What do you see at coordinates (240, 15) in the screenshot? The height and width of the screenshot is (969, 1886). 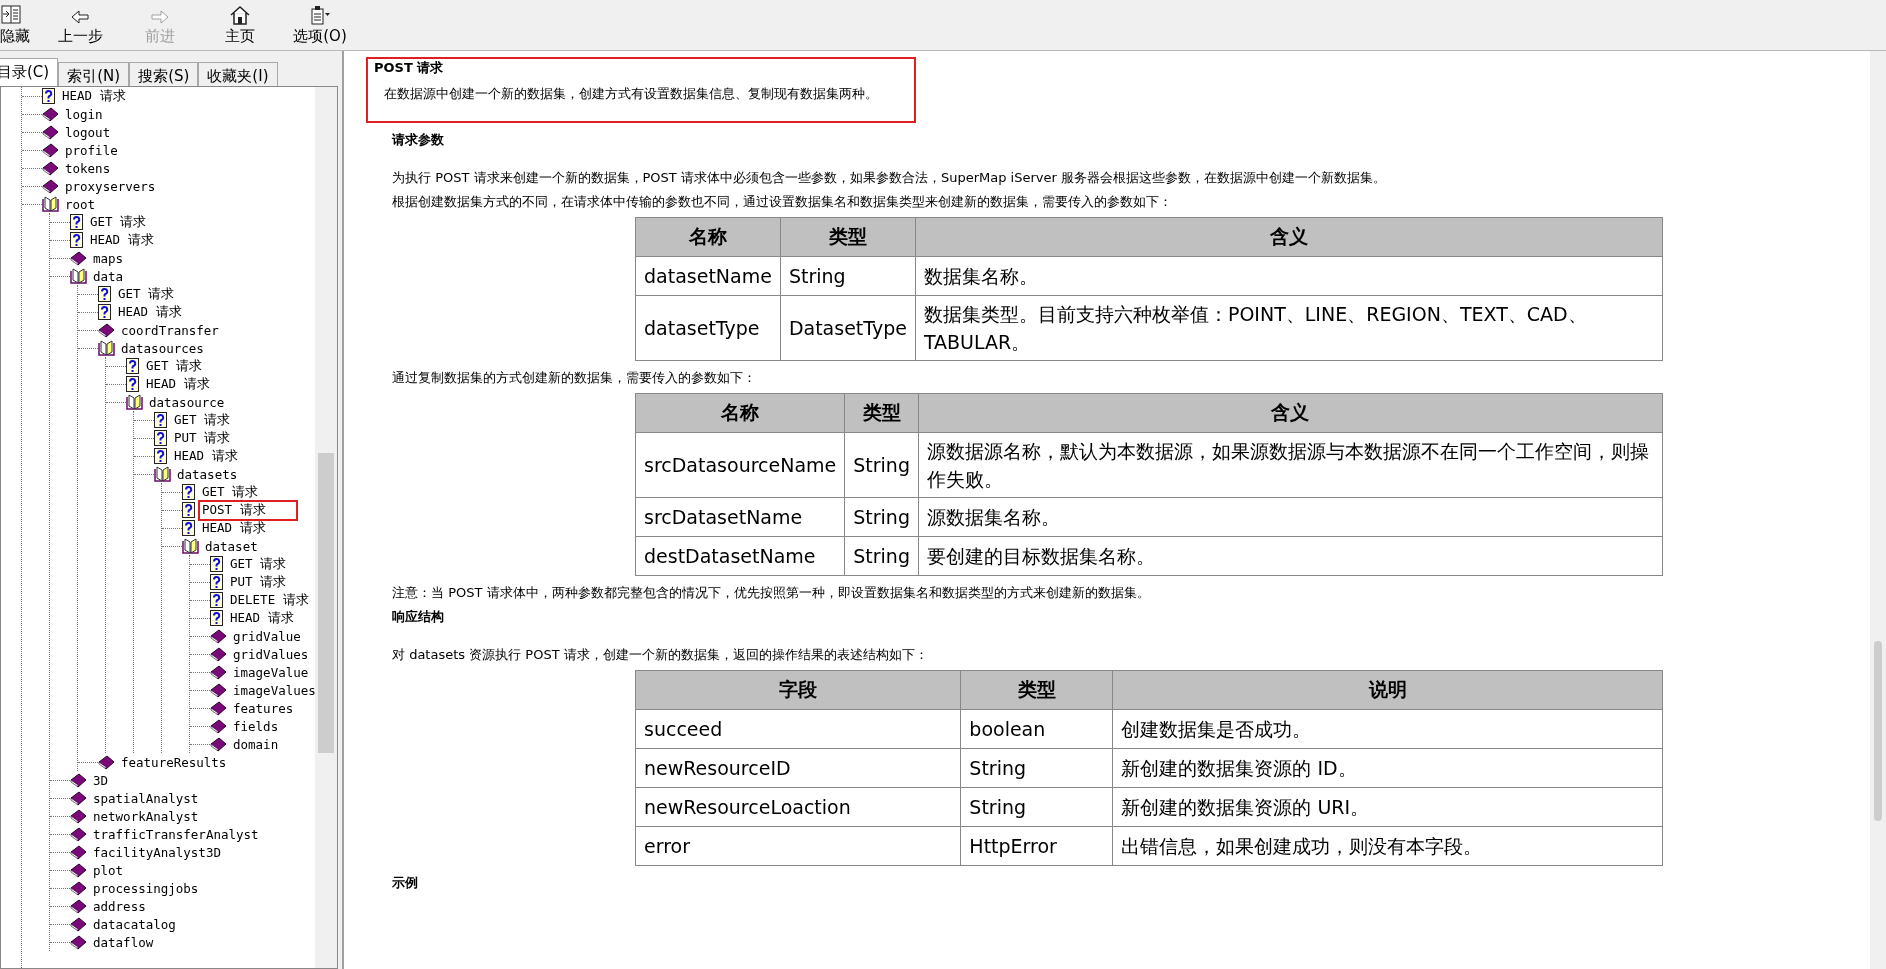 I see `home-icon` at bounding box center [240, 15].